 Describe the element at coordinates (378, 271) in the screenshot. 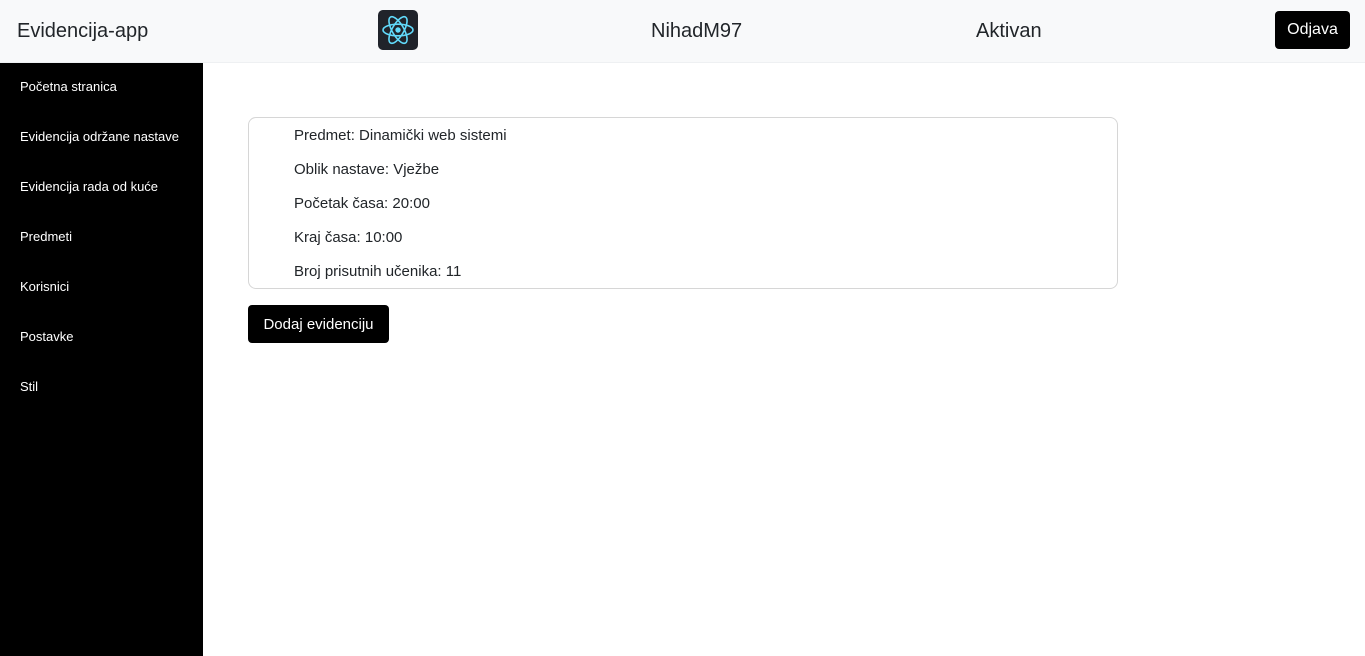

I see `record-attendance: Broj prisutnih učenika: 11` at that location.